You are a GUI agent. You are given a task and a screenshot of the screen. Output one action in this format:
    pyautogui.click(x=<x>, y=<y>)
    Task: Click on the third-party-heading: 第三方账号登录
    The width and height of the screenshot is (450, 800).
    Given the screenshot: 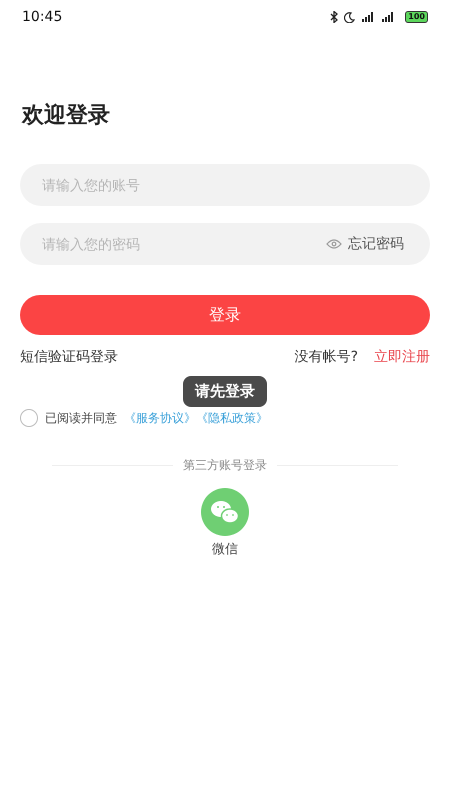 What is the action you would take?
    pyautogui.click(x=225, y=465)
    